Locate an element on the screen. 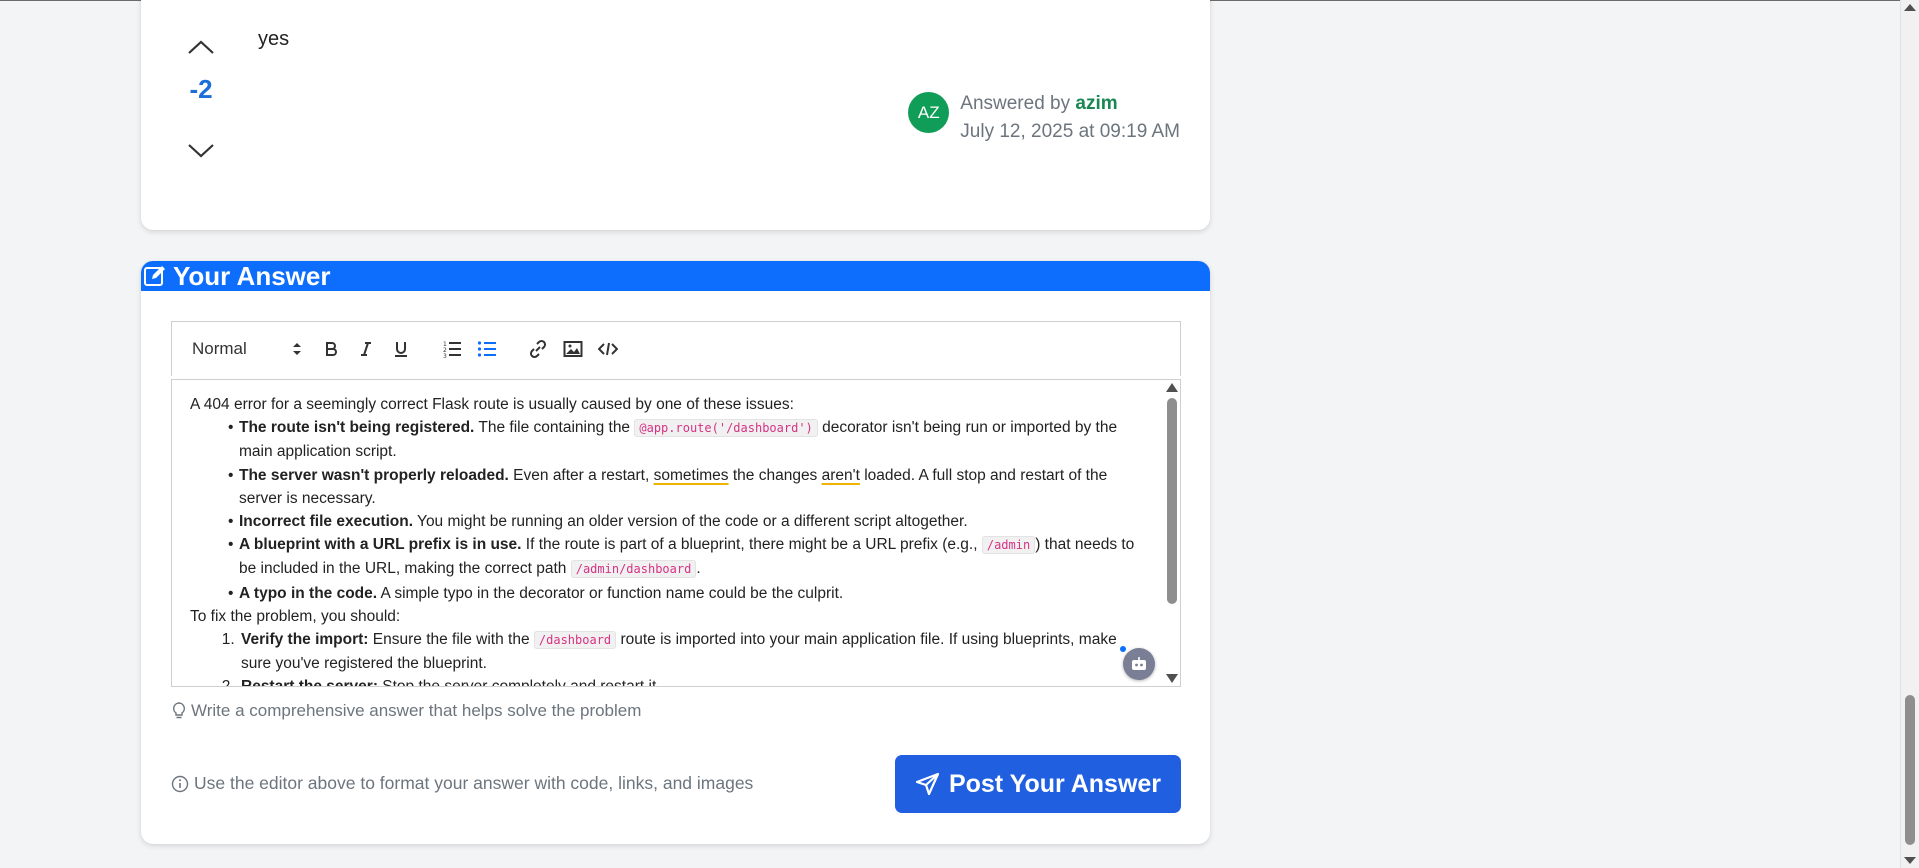 Image resolution: width=1919 pixels, height=868 pixels. scroll-up-arrow is located at coordinates (1172, 387).